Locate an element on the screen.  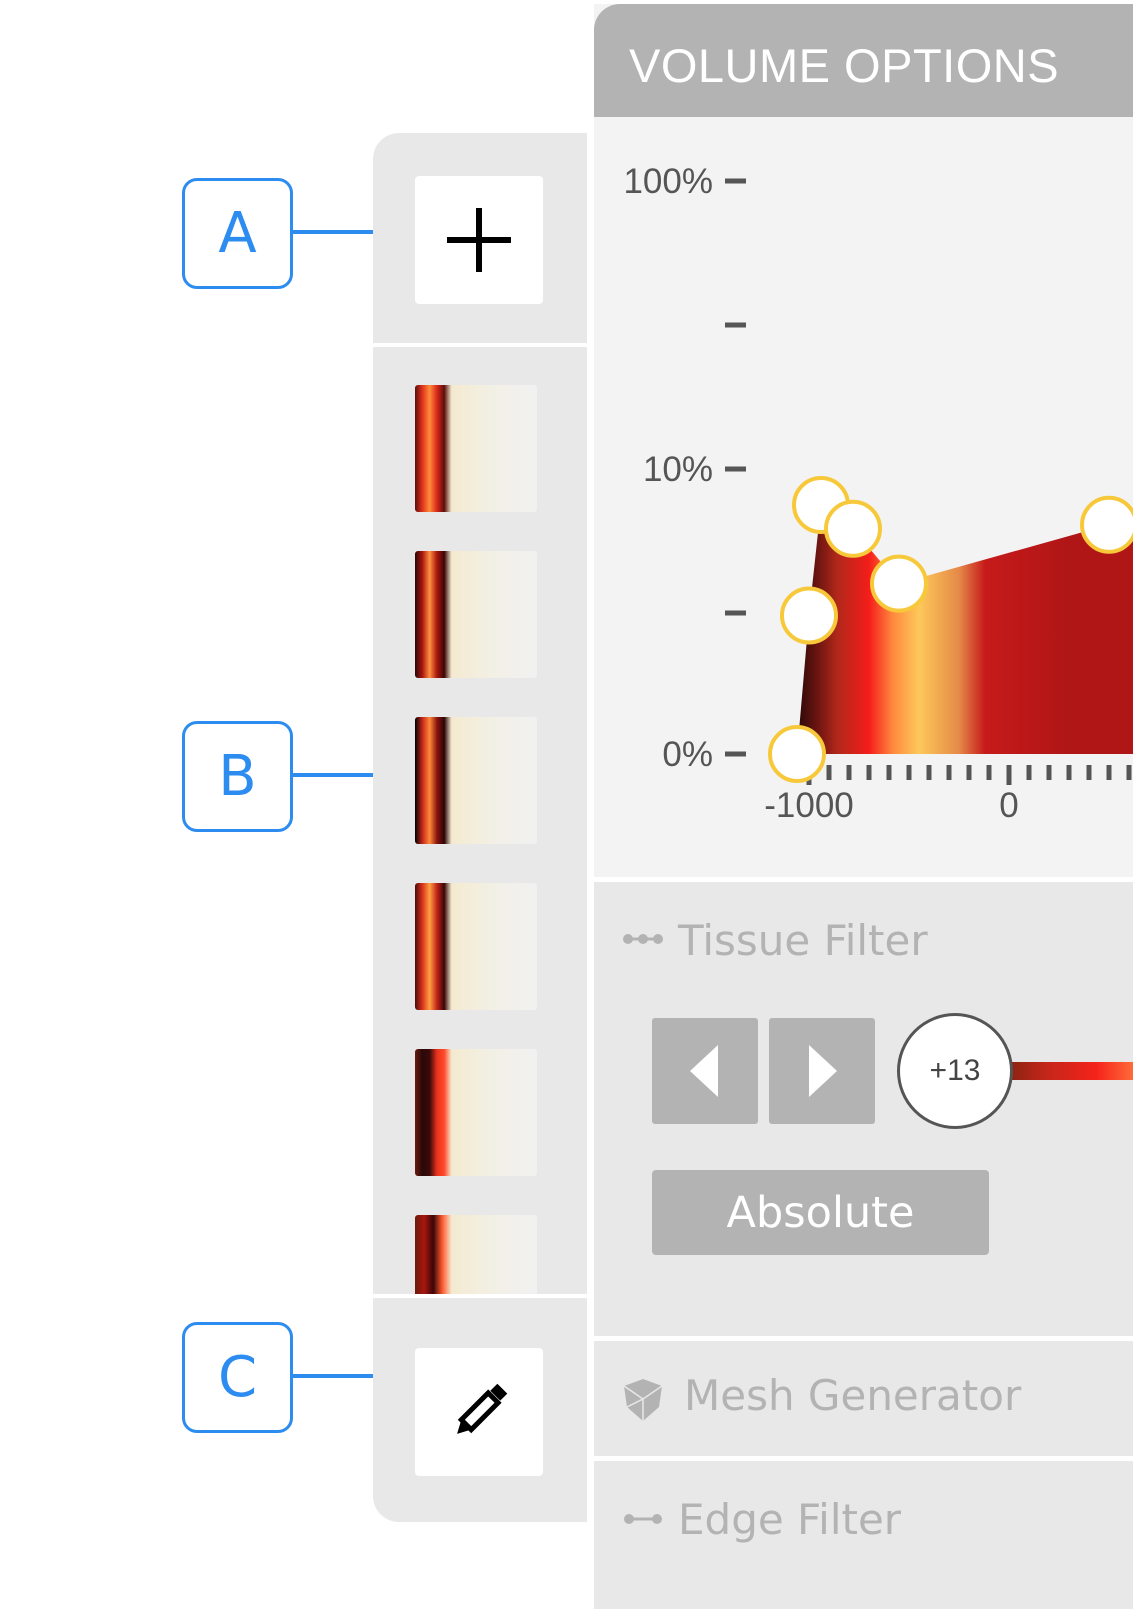
edit-colormap-button is located at coordinates (479, 1412).